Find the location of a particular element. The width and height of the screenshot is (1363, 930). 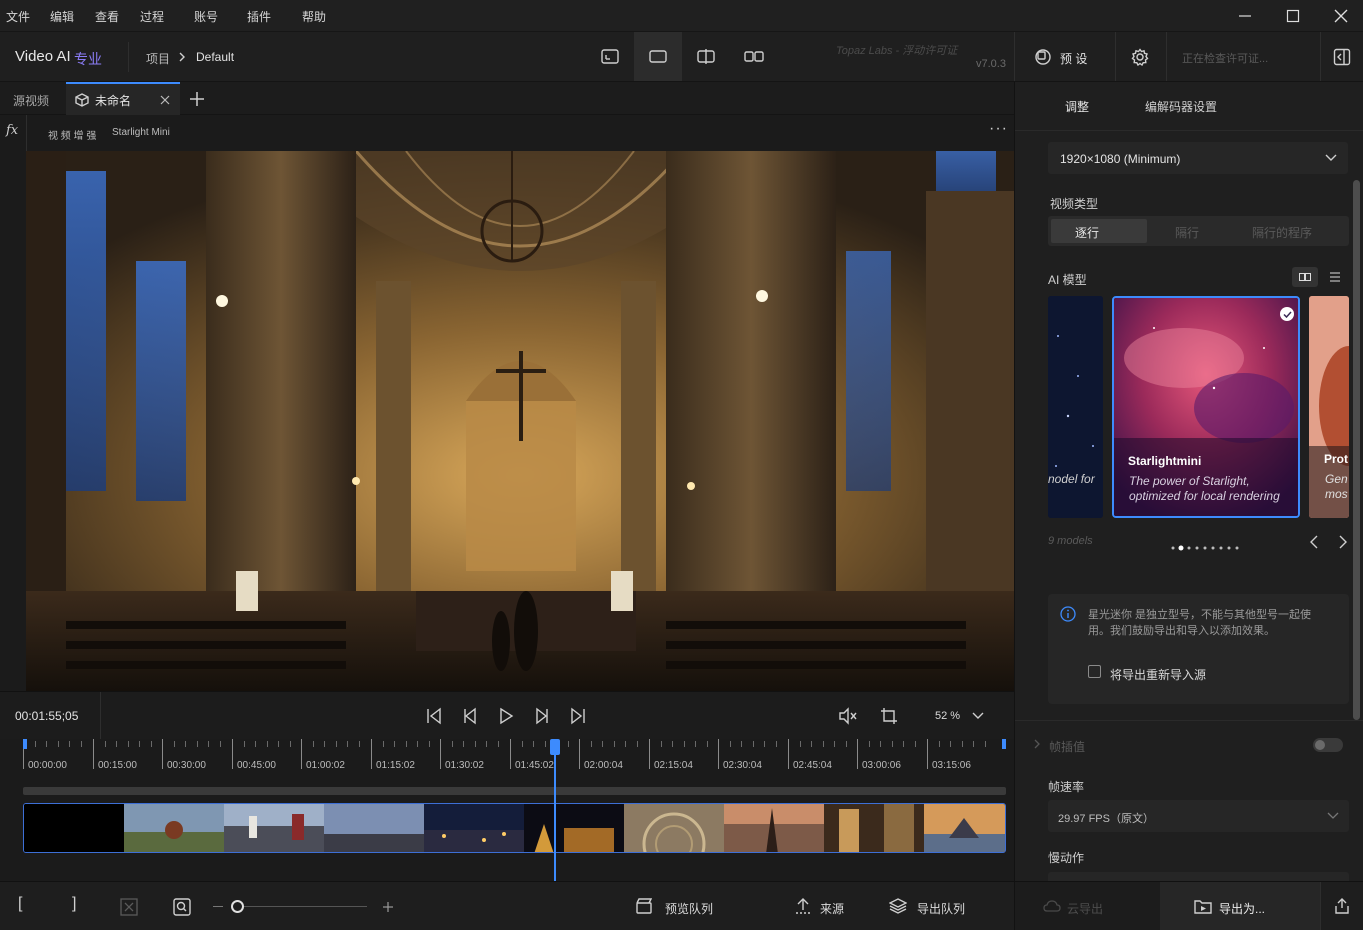

tab-untitled-label: 未命名 is located at coordinates (113, 101).